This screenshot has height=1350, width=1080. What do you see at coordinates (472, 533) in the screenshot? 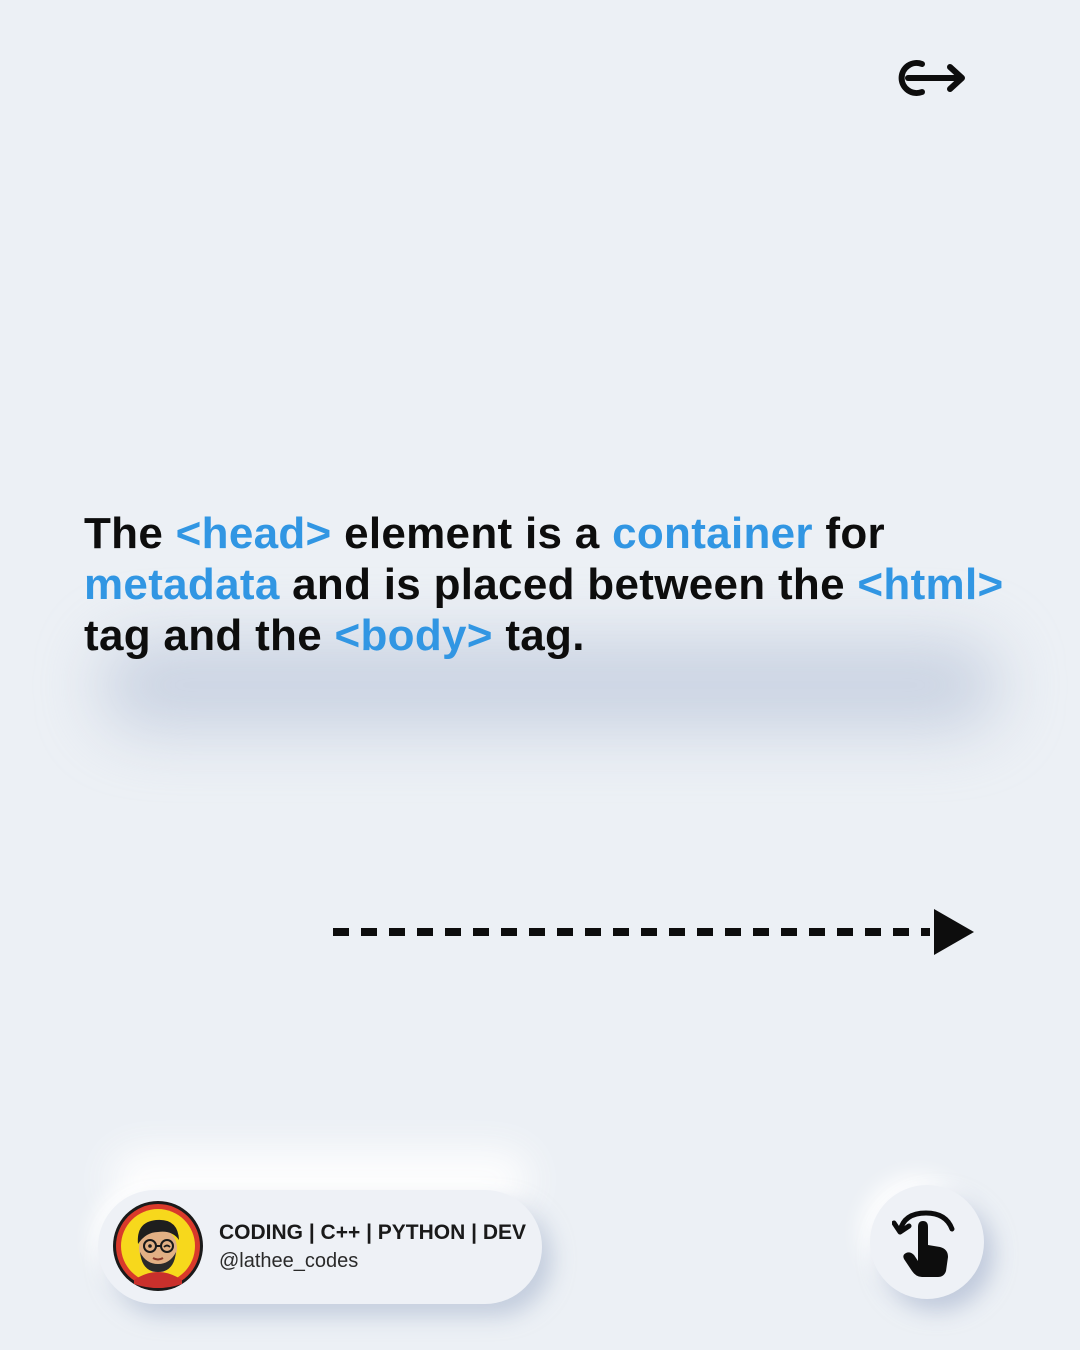
I see `text-segment: element is a` at bounding box center [472, 533].